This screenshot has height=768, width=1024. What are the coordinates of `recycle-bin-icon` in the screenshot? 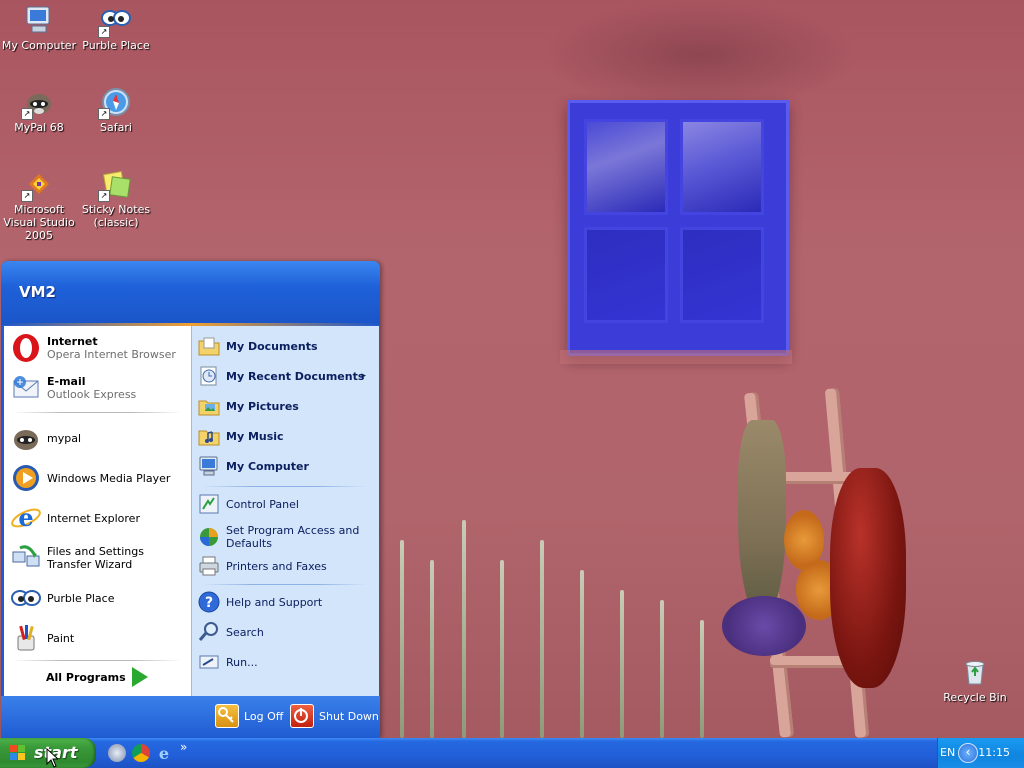 It's located at (975, 672).